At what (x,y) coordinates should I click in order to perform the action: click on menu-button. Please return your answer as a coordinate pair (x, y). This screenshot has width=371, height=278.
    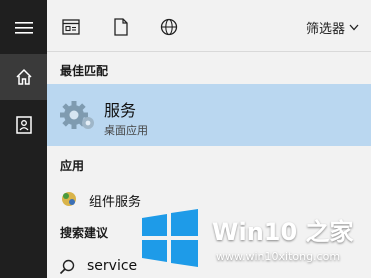
    Looking at the image, I should click on (23, 28).